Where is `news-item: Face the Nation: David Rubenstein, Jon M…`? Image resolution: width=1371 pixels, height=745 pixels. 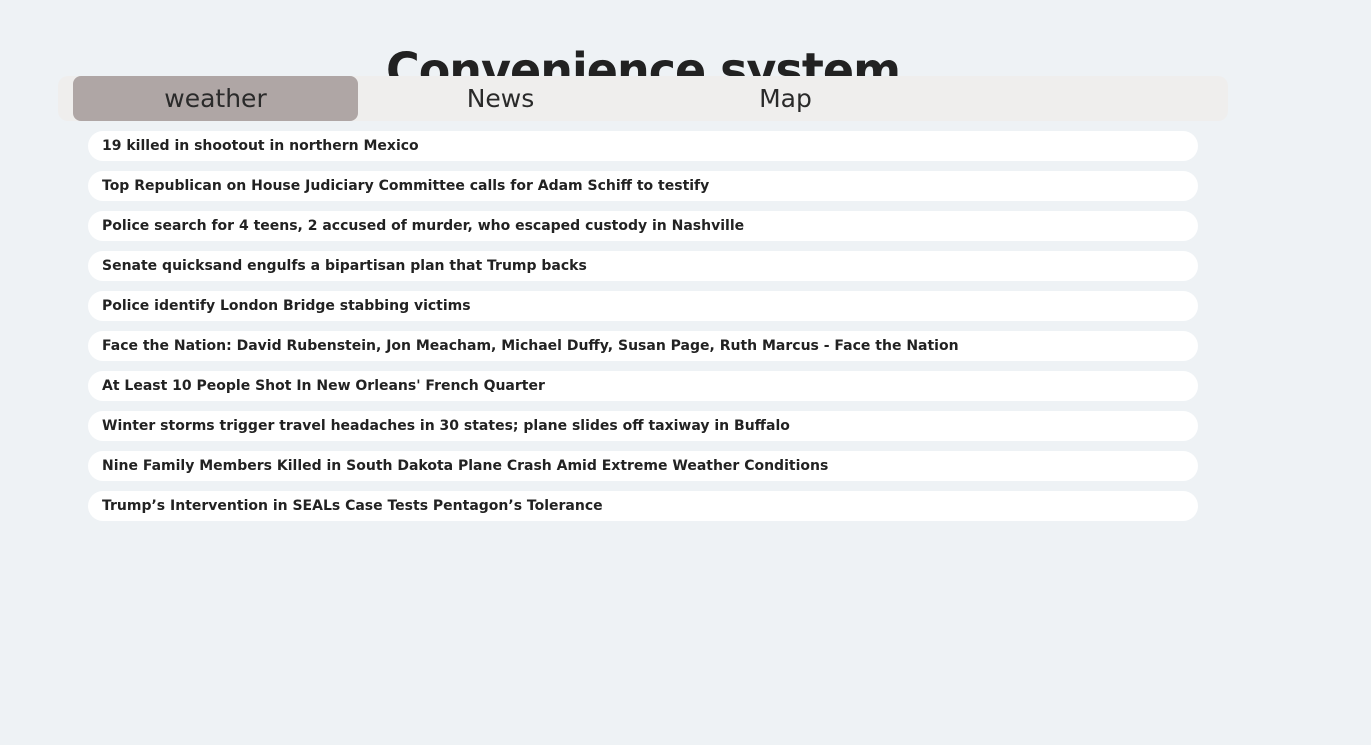
news-item: Face the Nation: David Rubenstein, Jon M… is located at coordinates (643, 346).